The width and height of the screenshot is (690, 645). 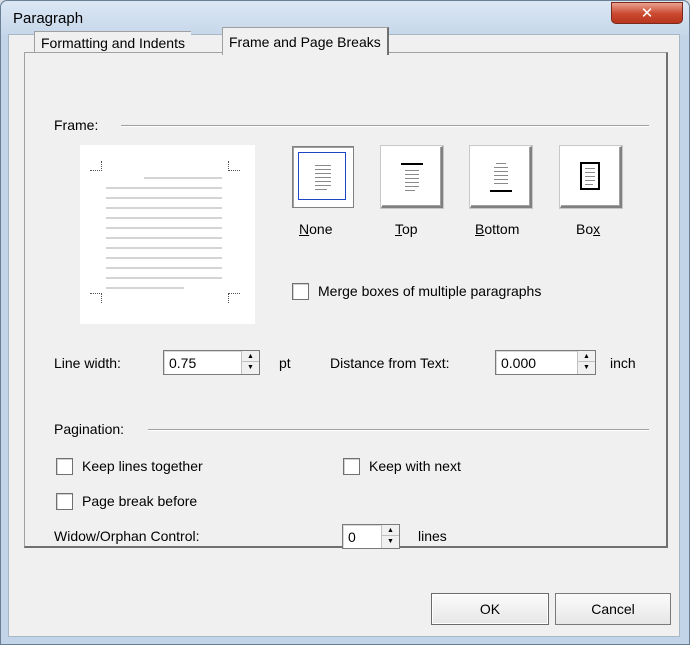 I want to click on distance-from-text-spinner: 0.000 ▲ ▼, so click(x=545, y=362).